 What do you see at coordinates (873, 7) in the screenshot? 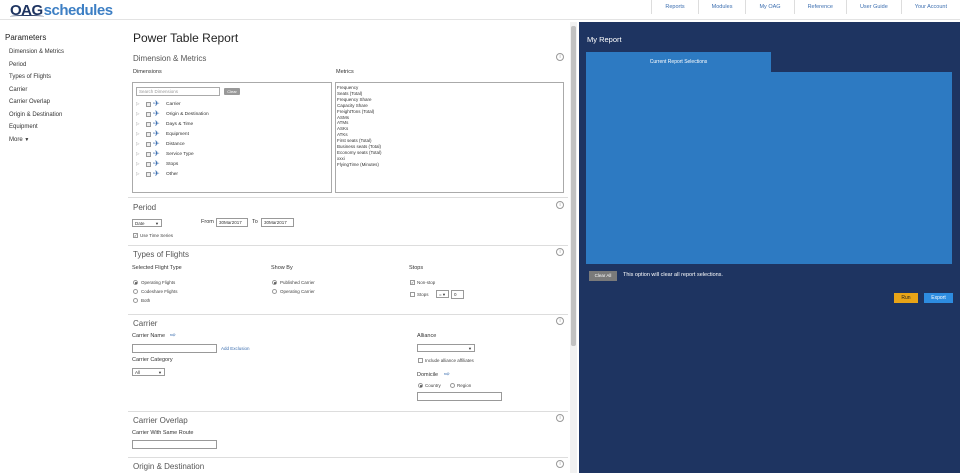
I see `nav-user-guide: User Guide` at bounding box center [873, 7].